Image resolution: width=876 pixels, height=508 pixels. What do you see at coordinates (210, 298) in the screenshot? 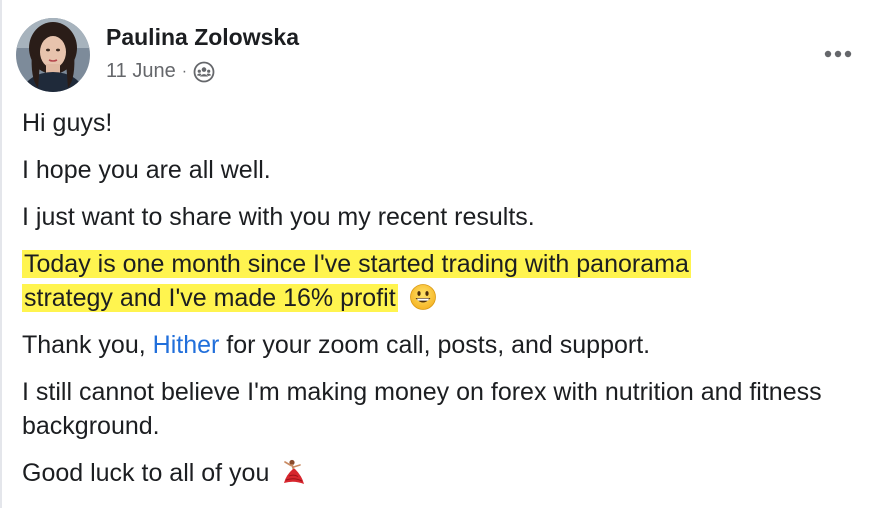
I see `highlighted-text-line2: strategy and I've made 16% profit` at bounding box center [210, 298].